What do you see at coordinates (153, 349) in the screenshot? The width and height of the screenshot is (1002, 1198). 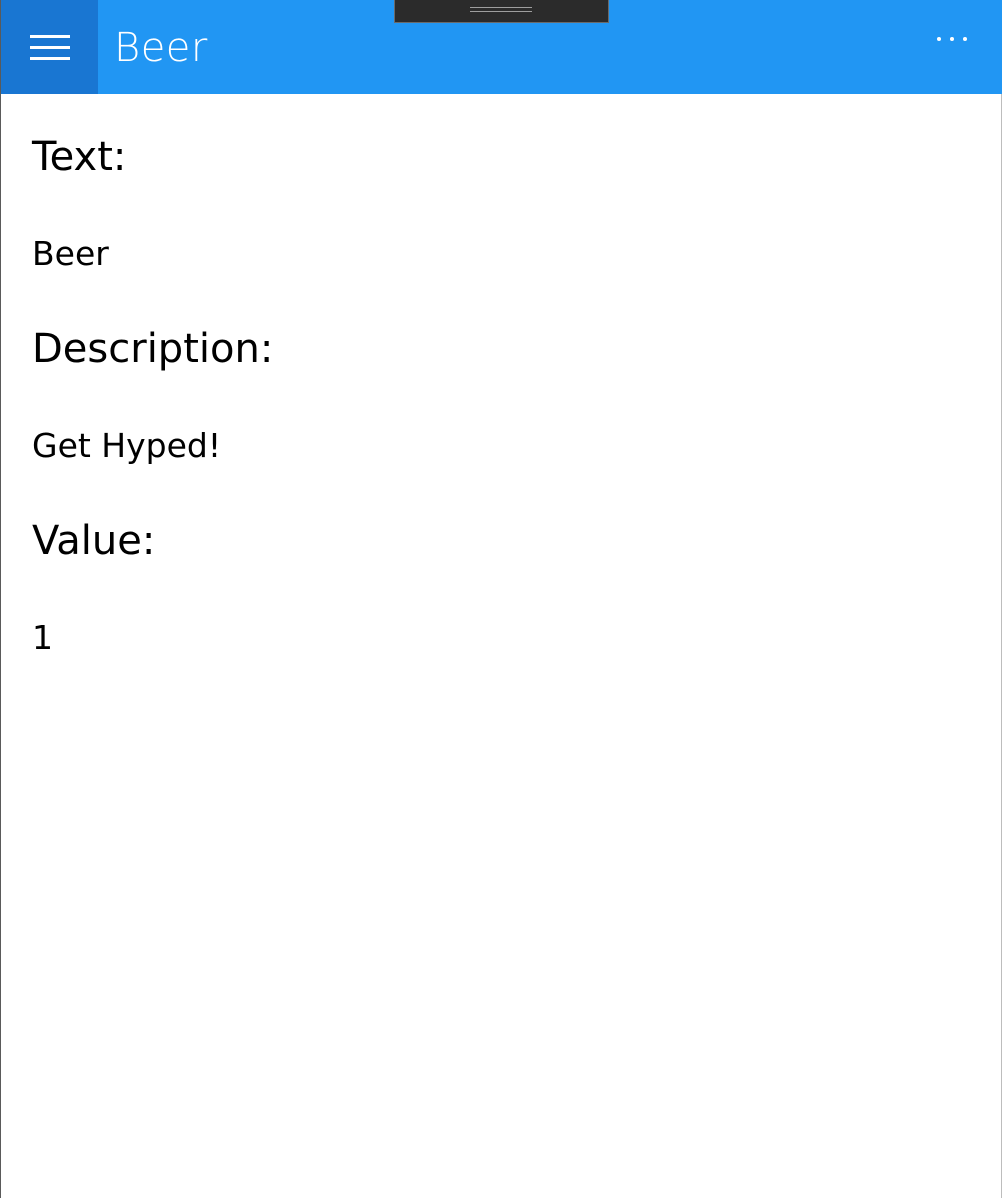 I see `description-label: Description:` at bounding box center [153, 349].